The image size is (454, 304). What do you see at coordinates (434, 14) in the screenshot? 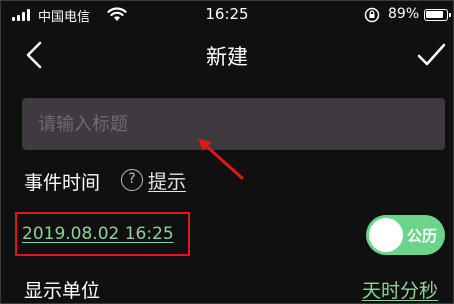
I see `battery-level-fill` at bounding box center [434, 14].